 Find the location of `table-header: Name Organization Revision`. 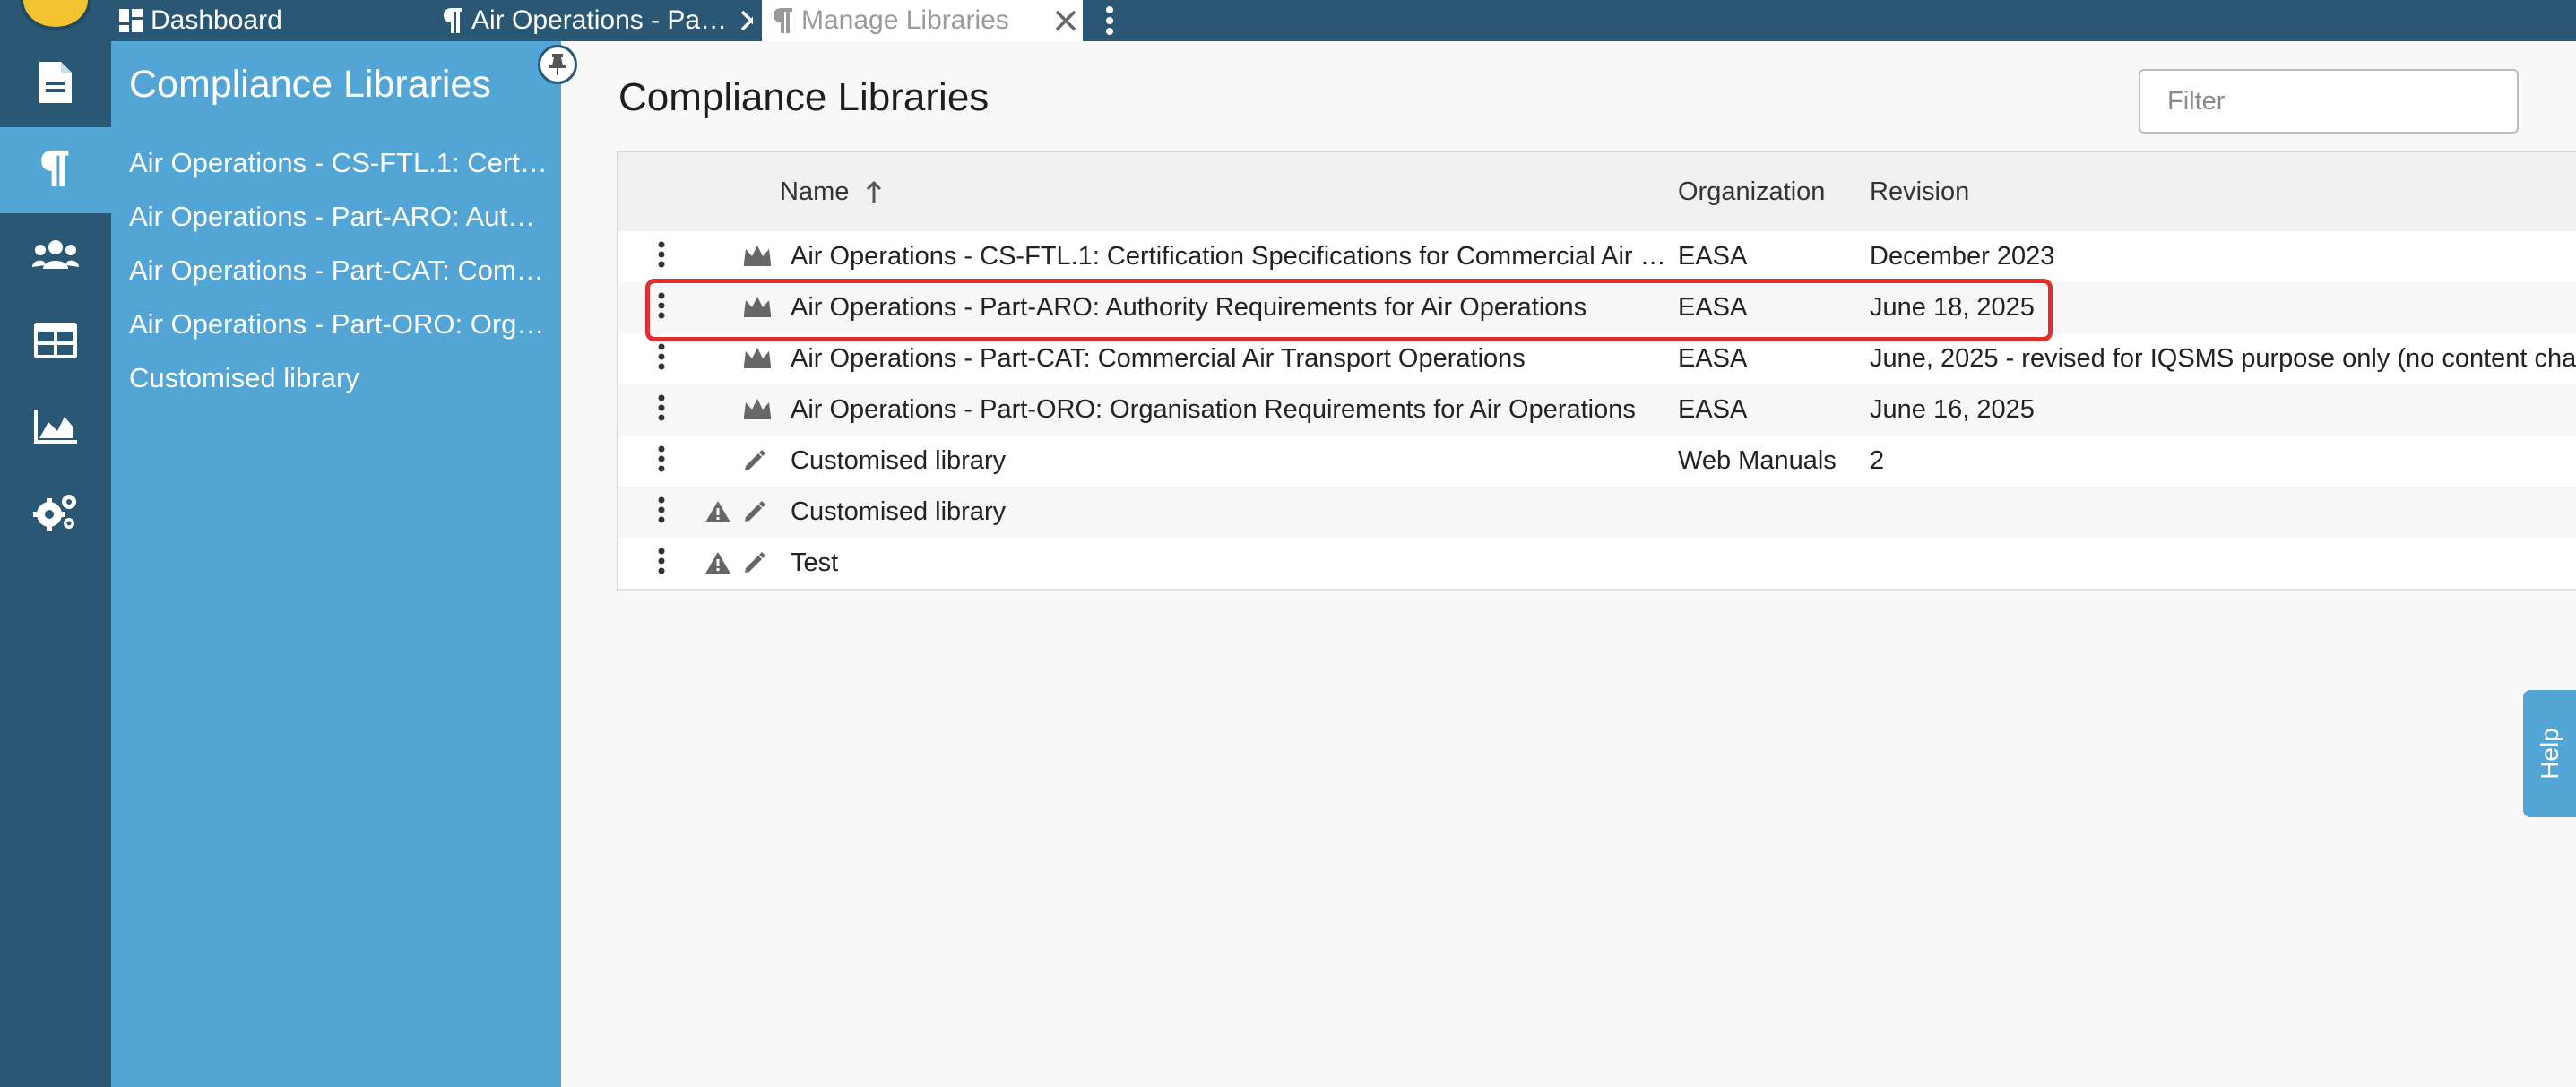

table-header: Name Organization Revision is located at coordinates (1597, 192).